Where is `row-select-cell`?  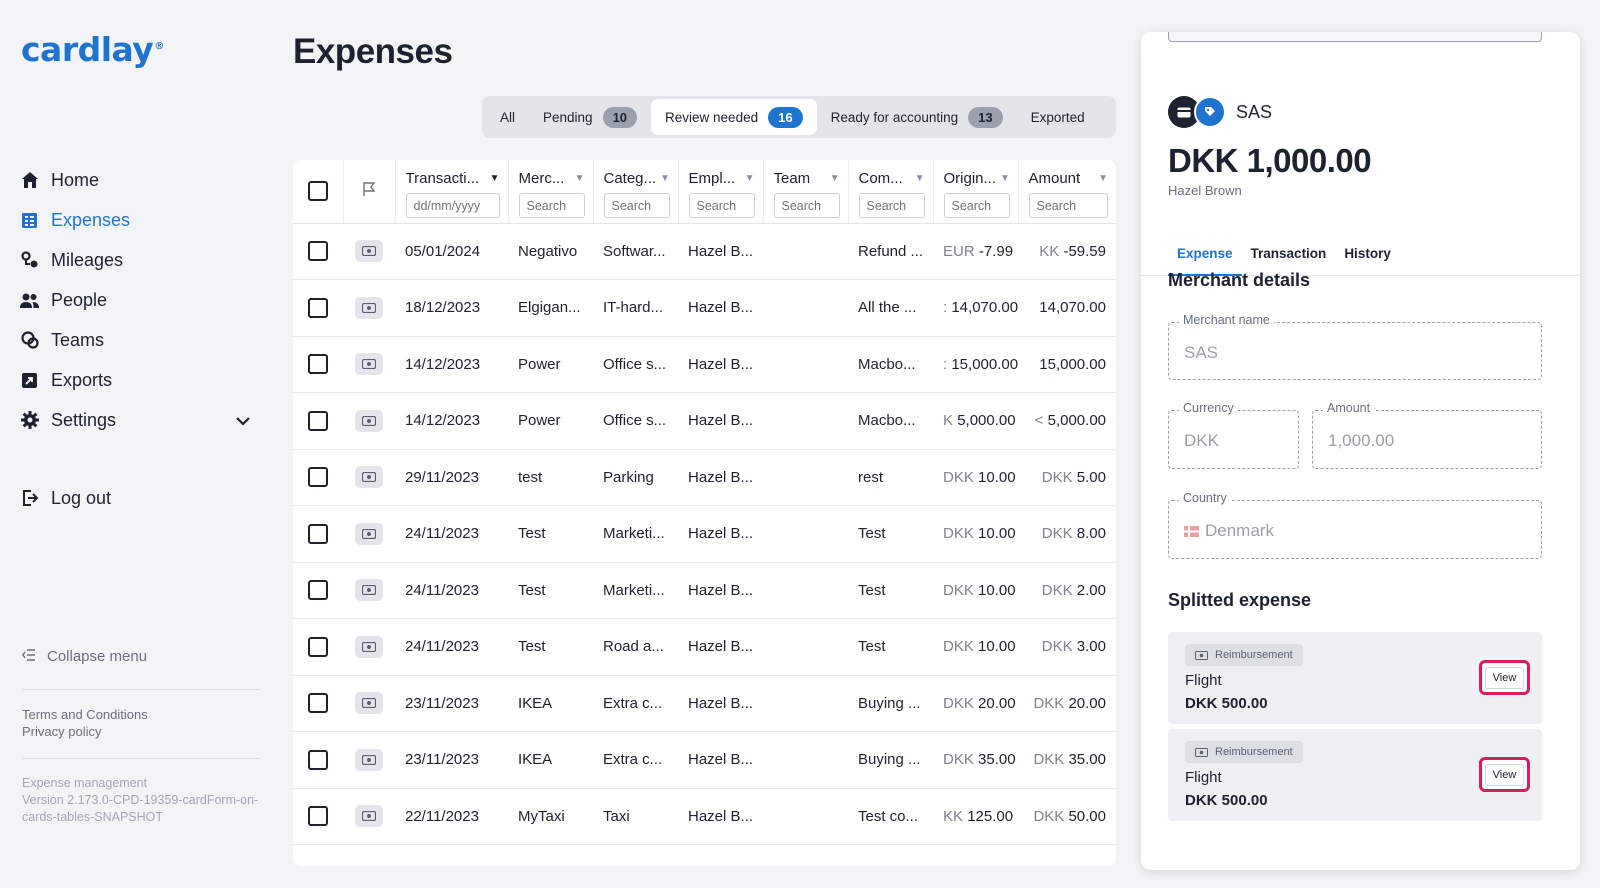 row-select-cell is located at coordinates (318, 477).